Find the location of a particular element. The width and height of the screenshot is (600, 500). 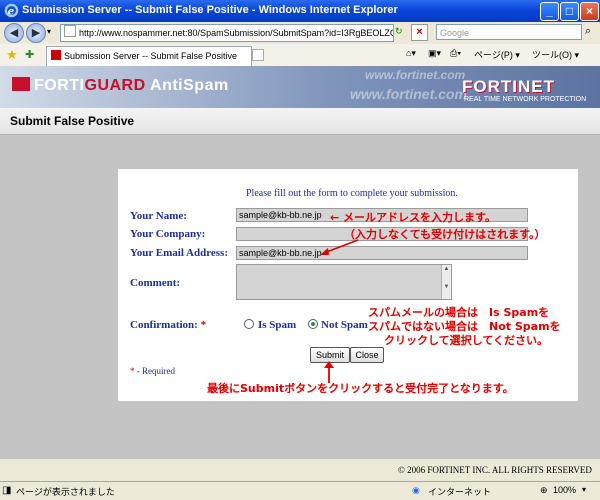

add-favorite-icon: ✚ is located at coordinates (29, 54).